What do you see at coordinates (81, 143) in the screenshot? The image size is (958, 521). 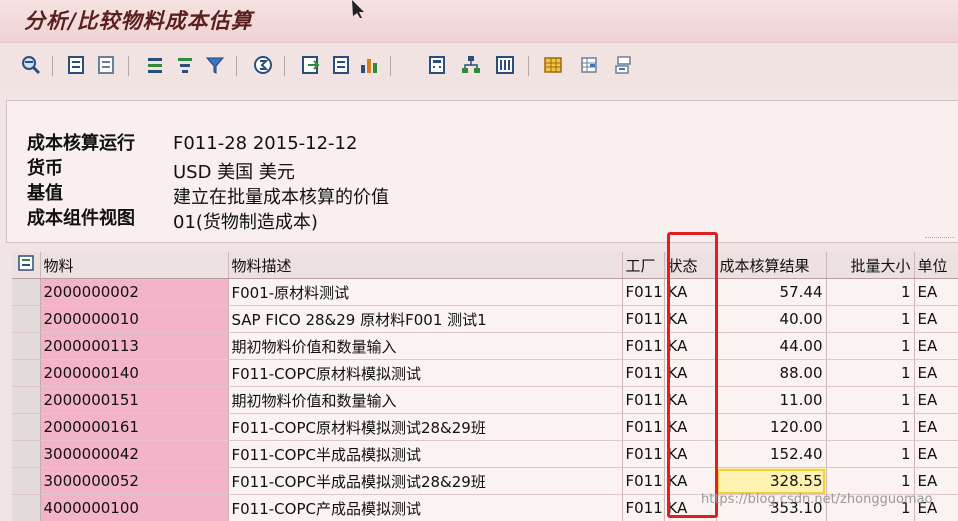 I see `costing-run-label: 成本核算运行` at bounding box center [81, 143].